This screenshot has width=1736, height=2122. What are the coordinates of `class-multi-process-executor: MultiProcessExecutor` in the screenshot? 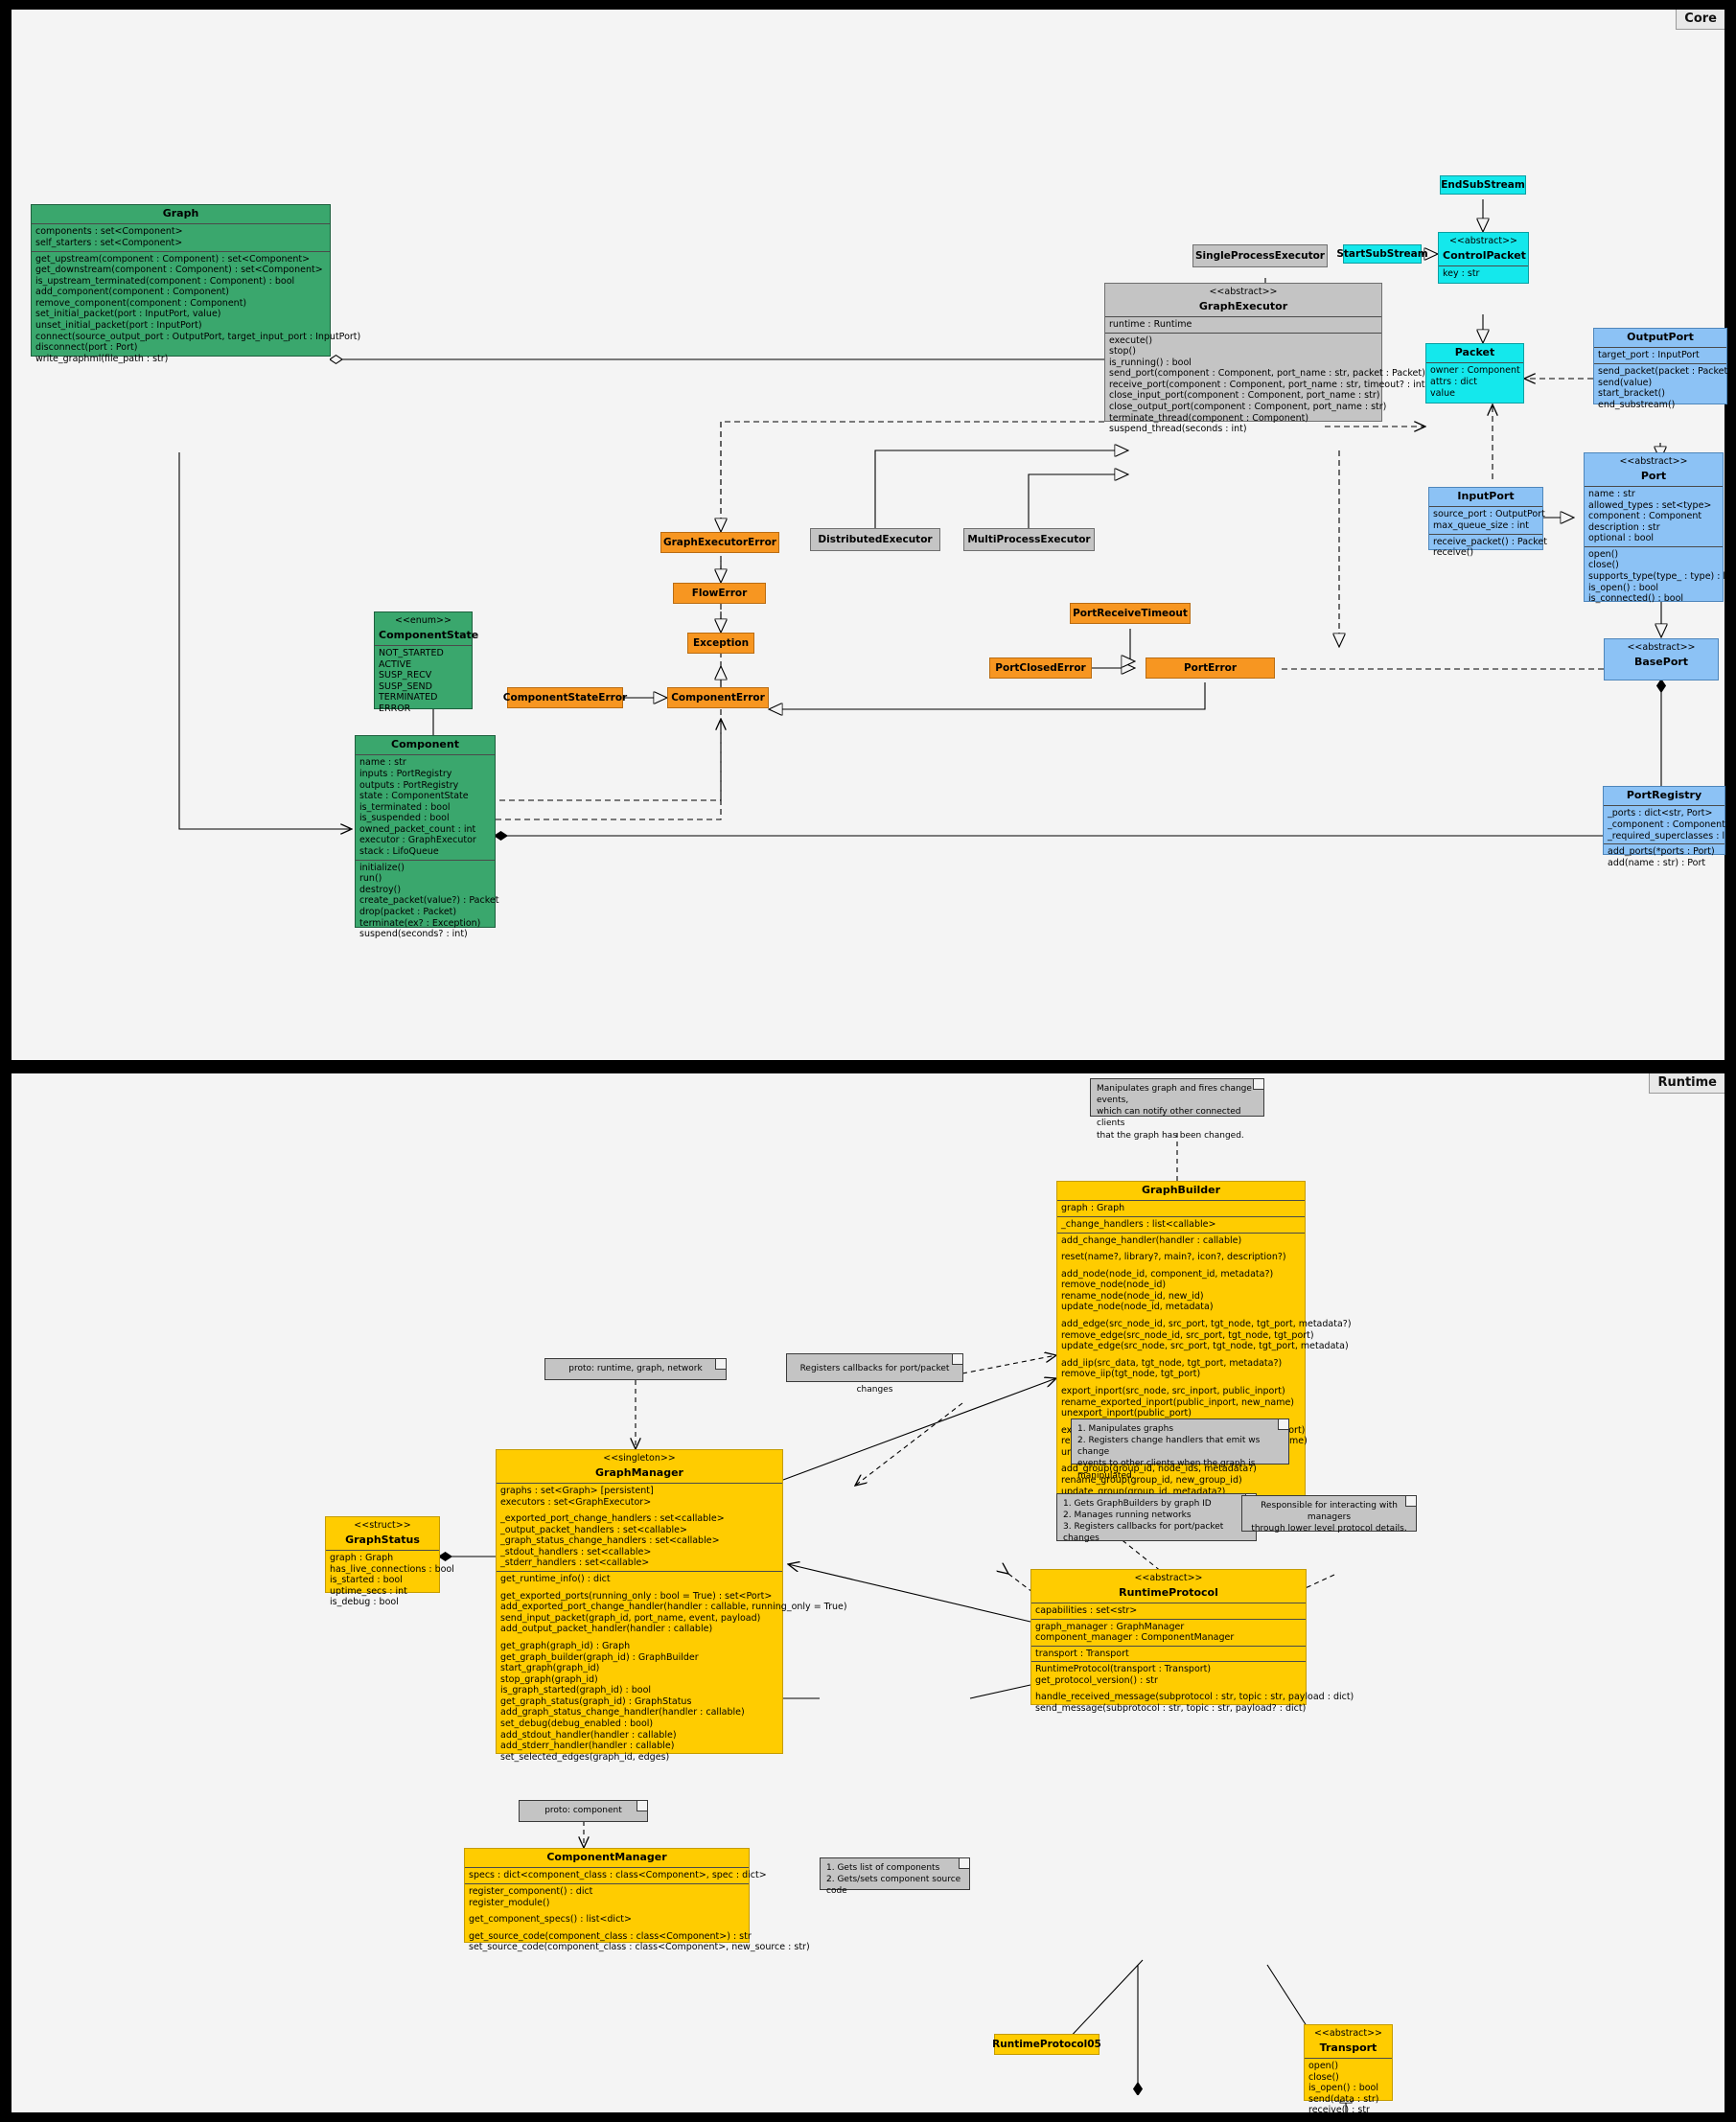 It's located at (1029, 539).